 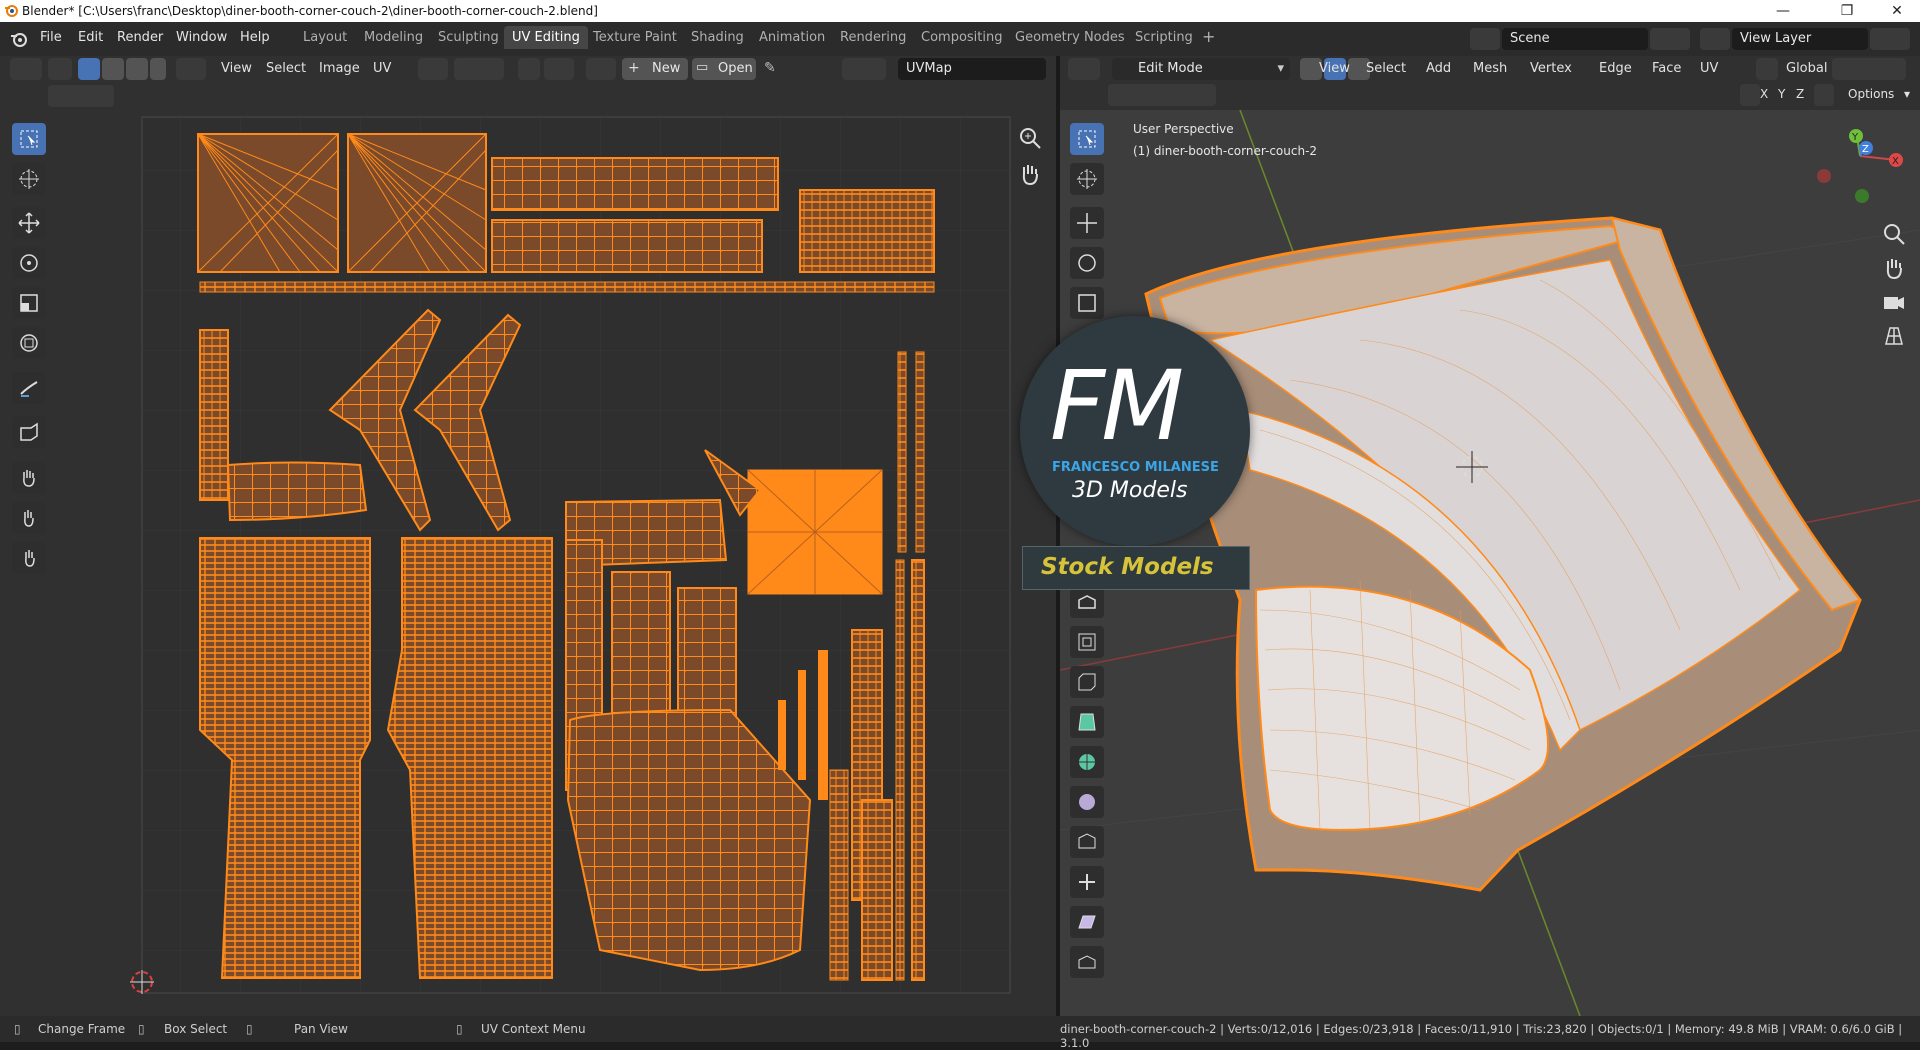 I want to click on transform-orientation-icon, so click(x=1767, y=69).